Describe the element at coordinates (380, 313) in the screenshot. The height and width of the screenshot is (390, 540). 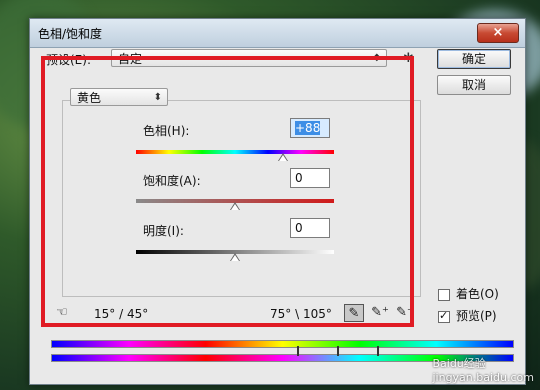
I see `eyedropper-add-icon: ✎⁺` at that location.